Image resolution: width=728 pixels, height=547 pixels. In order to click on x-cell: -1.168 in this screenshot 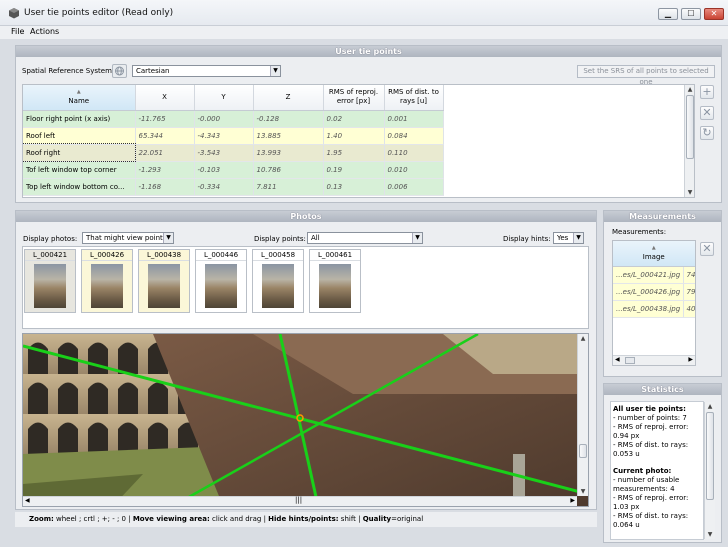, I will do `click(165, 187)`.